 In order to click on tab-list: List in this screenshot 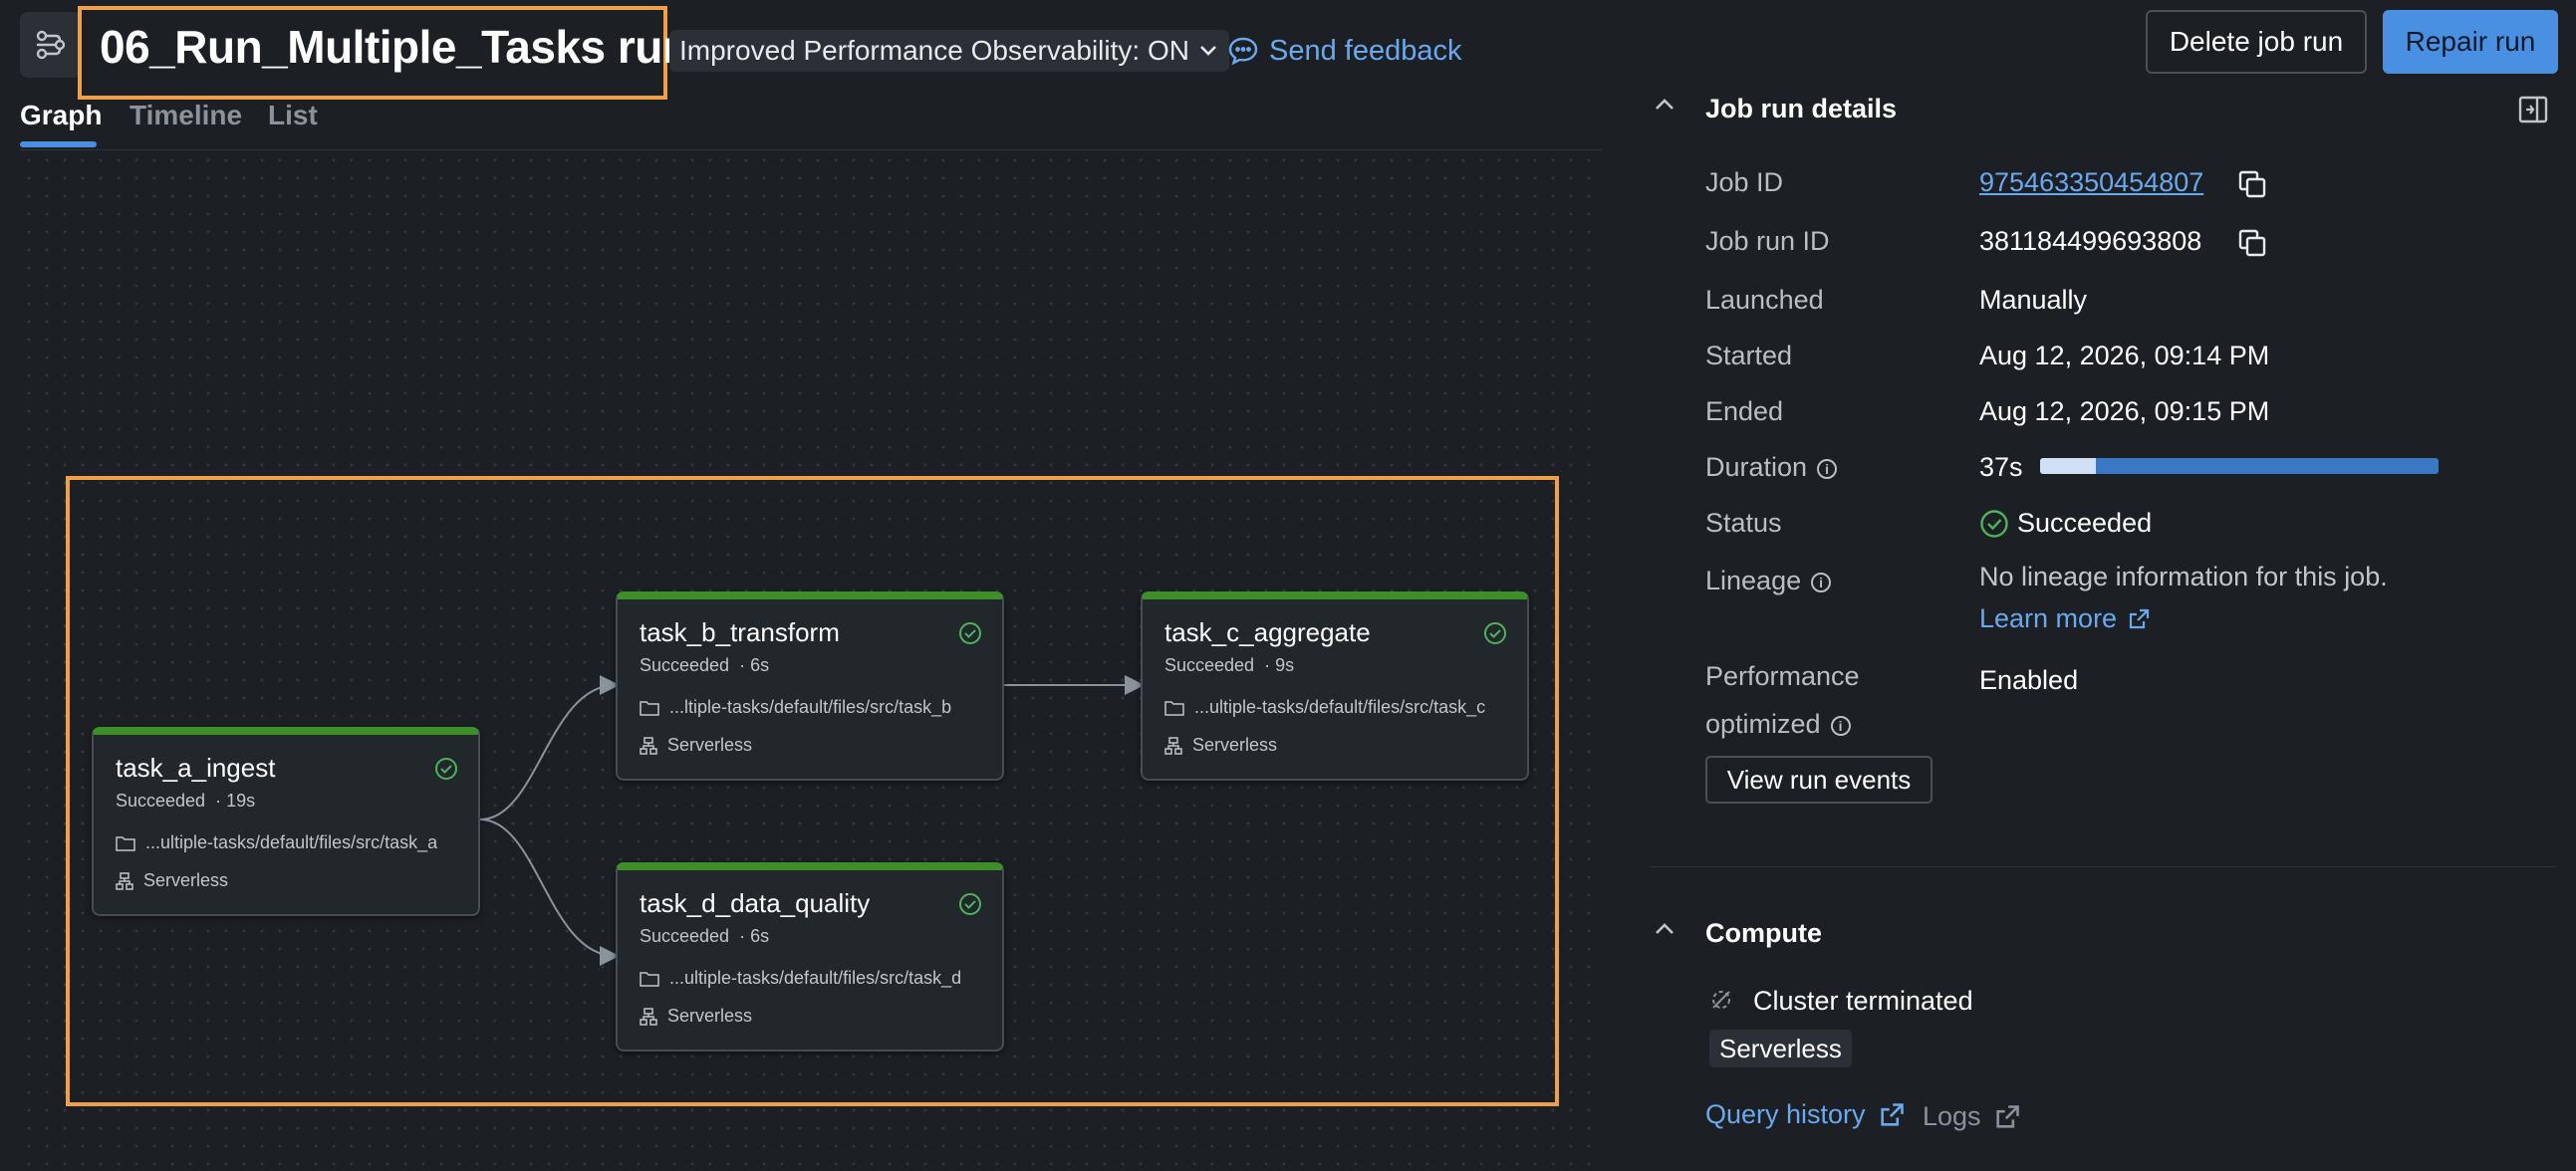, I will do `click(293, 115)`.